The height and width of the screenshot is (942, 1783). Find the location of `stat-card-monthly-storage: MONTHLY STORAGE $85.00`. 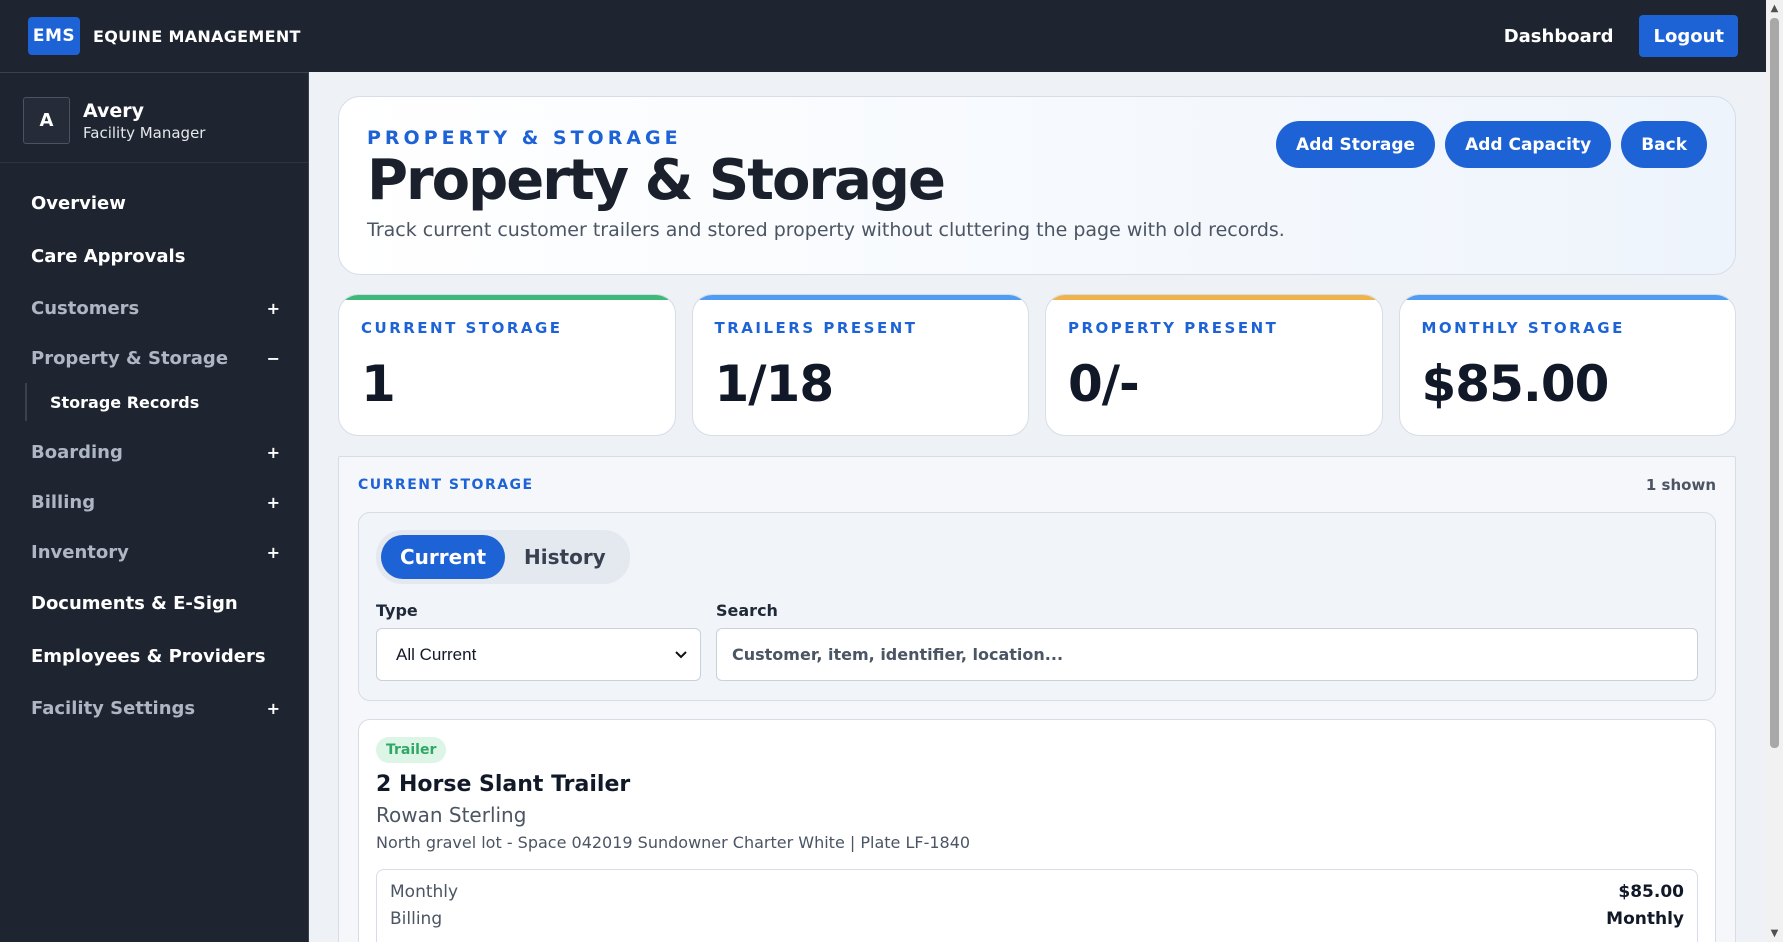

stat-card-monthly-storage: MONTHLY STORAGE $85.00 is located at coordinates (1567, 365).